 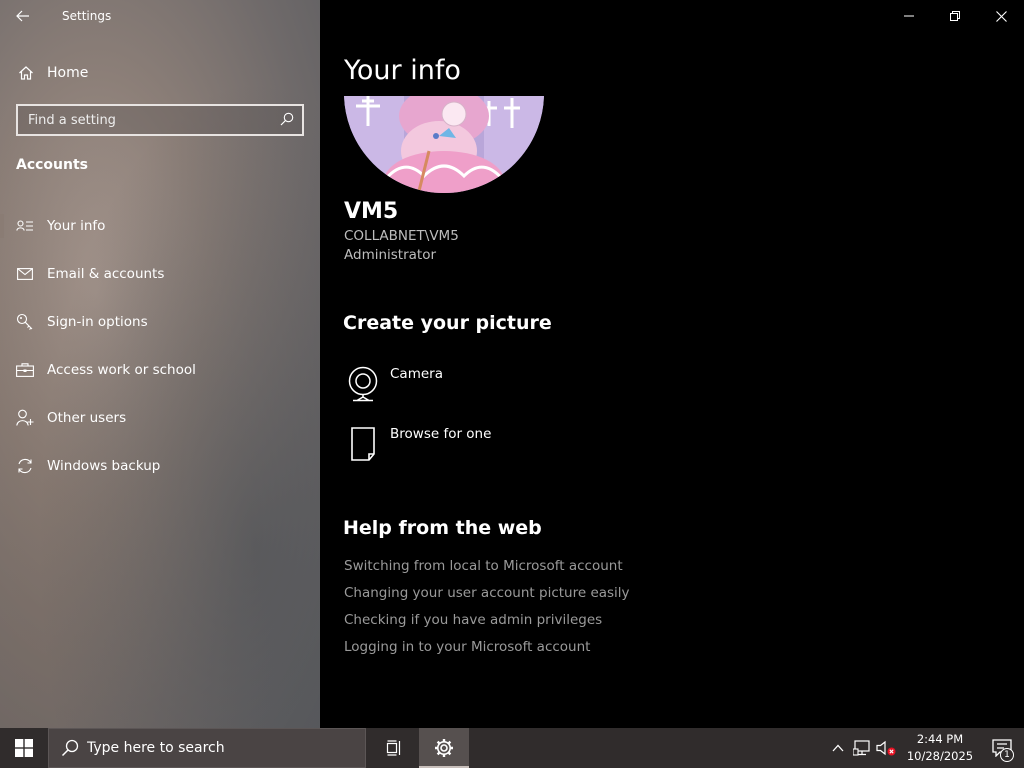 I want to click on back-arrow-icon, so click(x=22, y=16).